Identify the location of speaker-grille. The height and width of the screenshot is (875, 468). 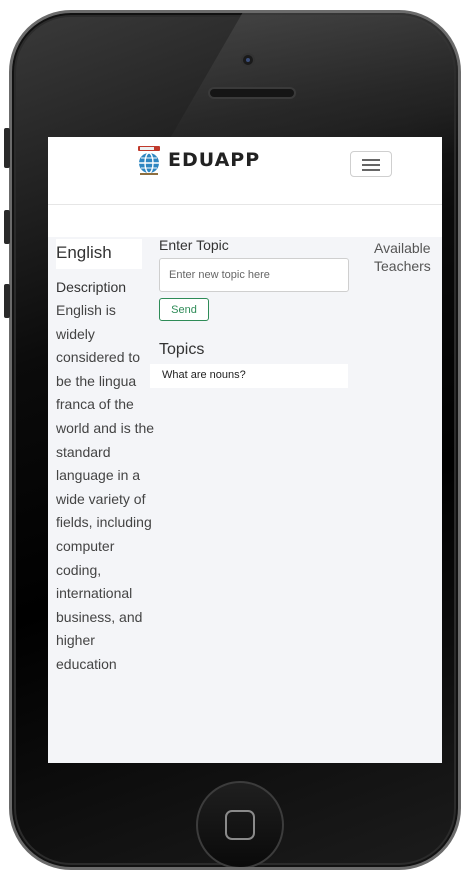
(252, 93).